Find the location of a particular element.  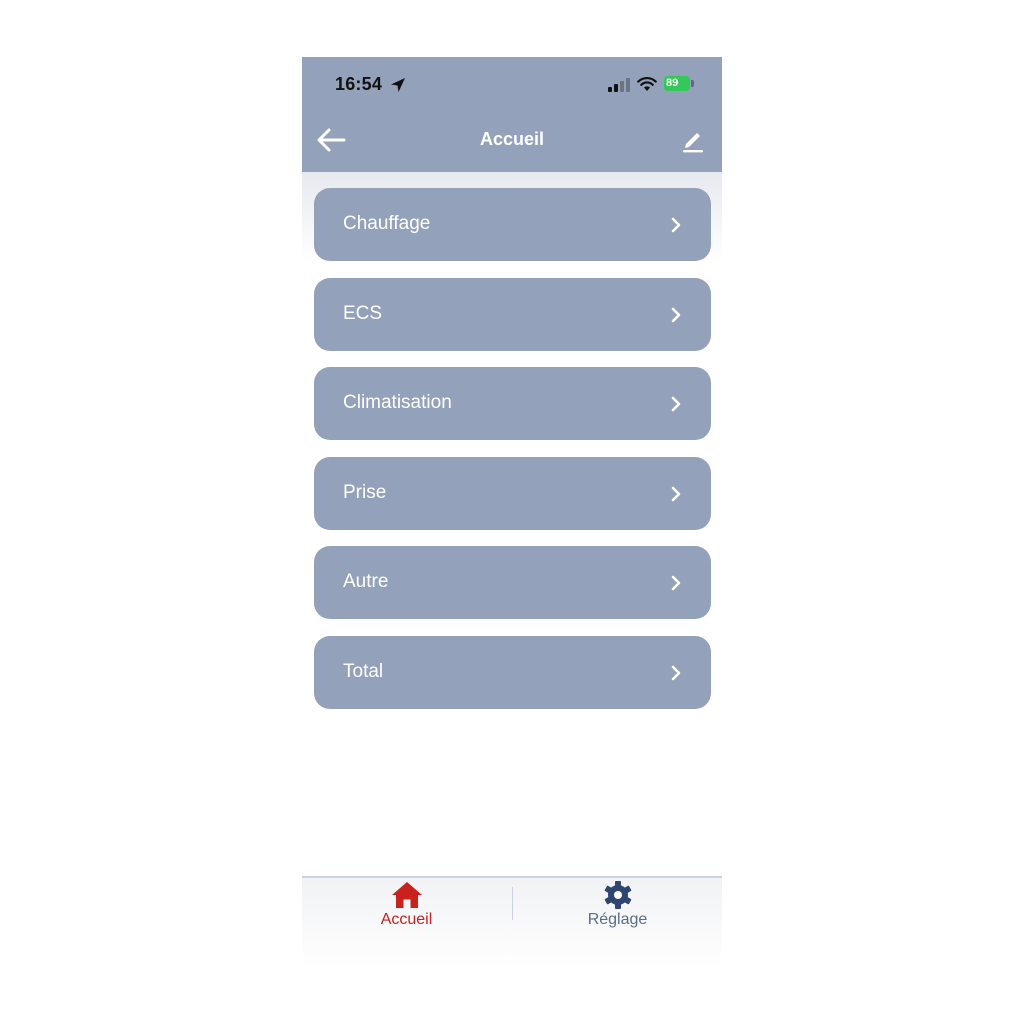

cellular-signal-icon is located at coordinates (619, 85).